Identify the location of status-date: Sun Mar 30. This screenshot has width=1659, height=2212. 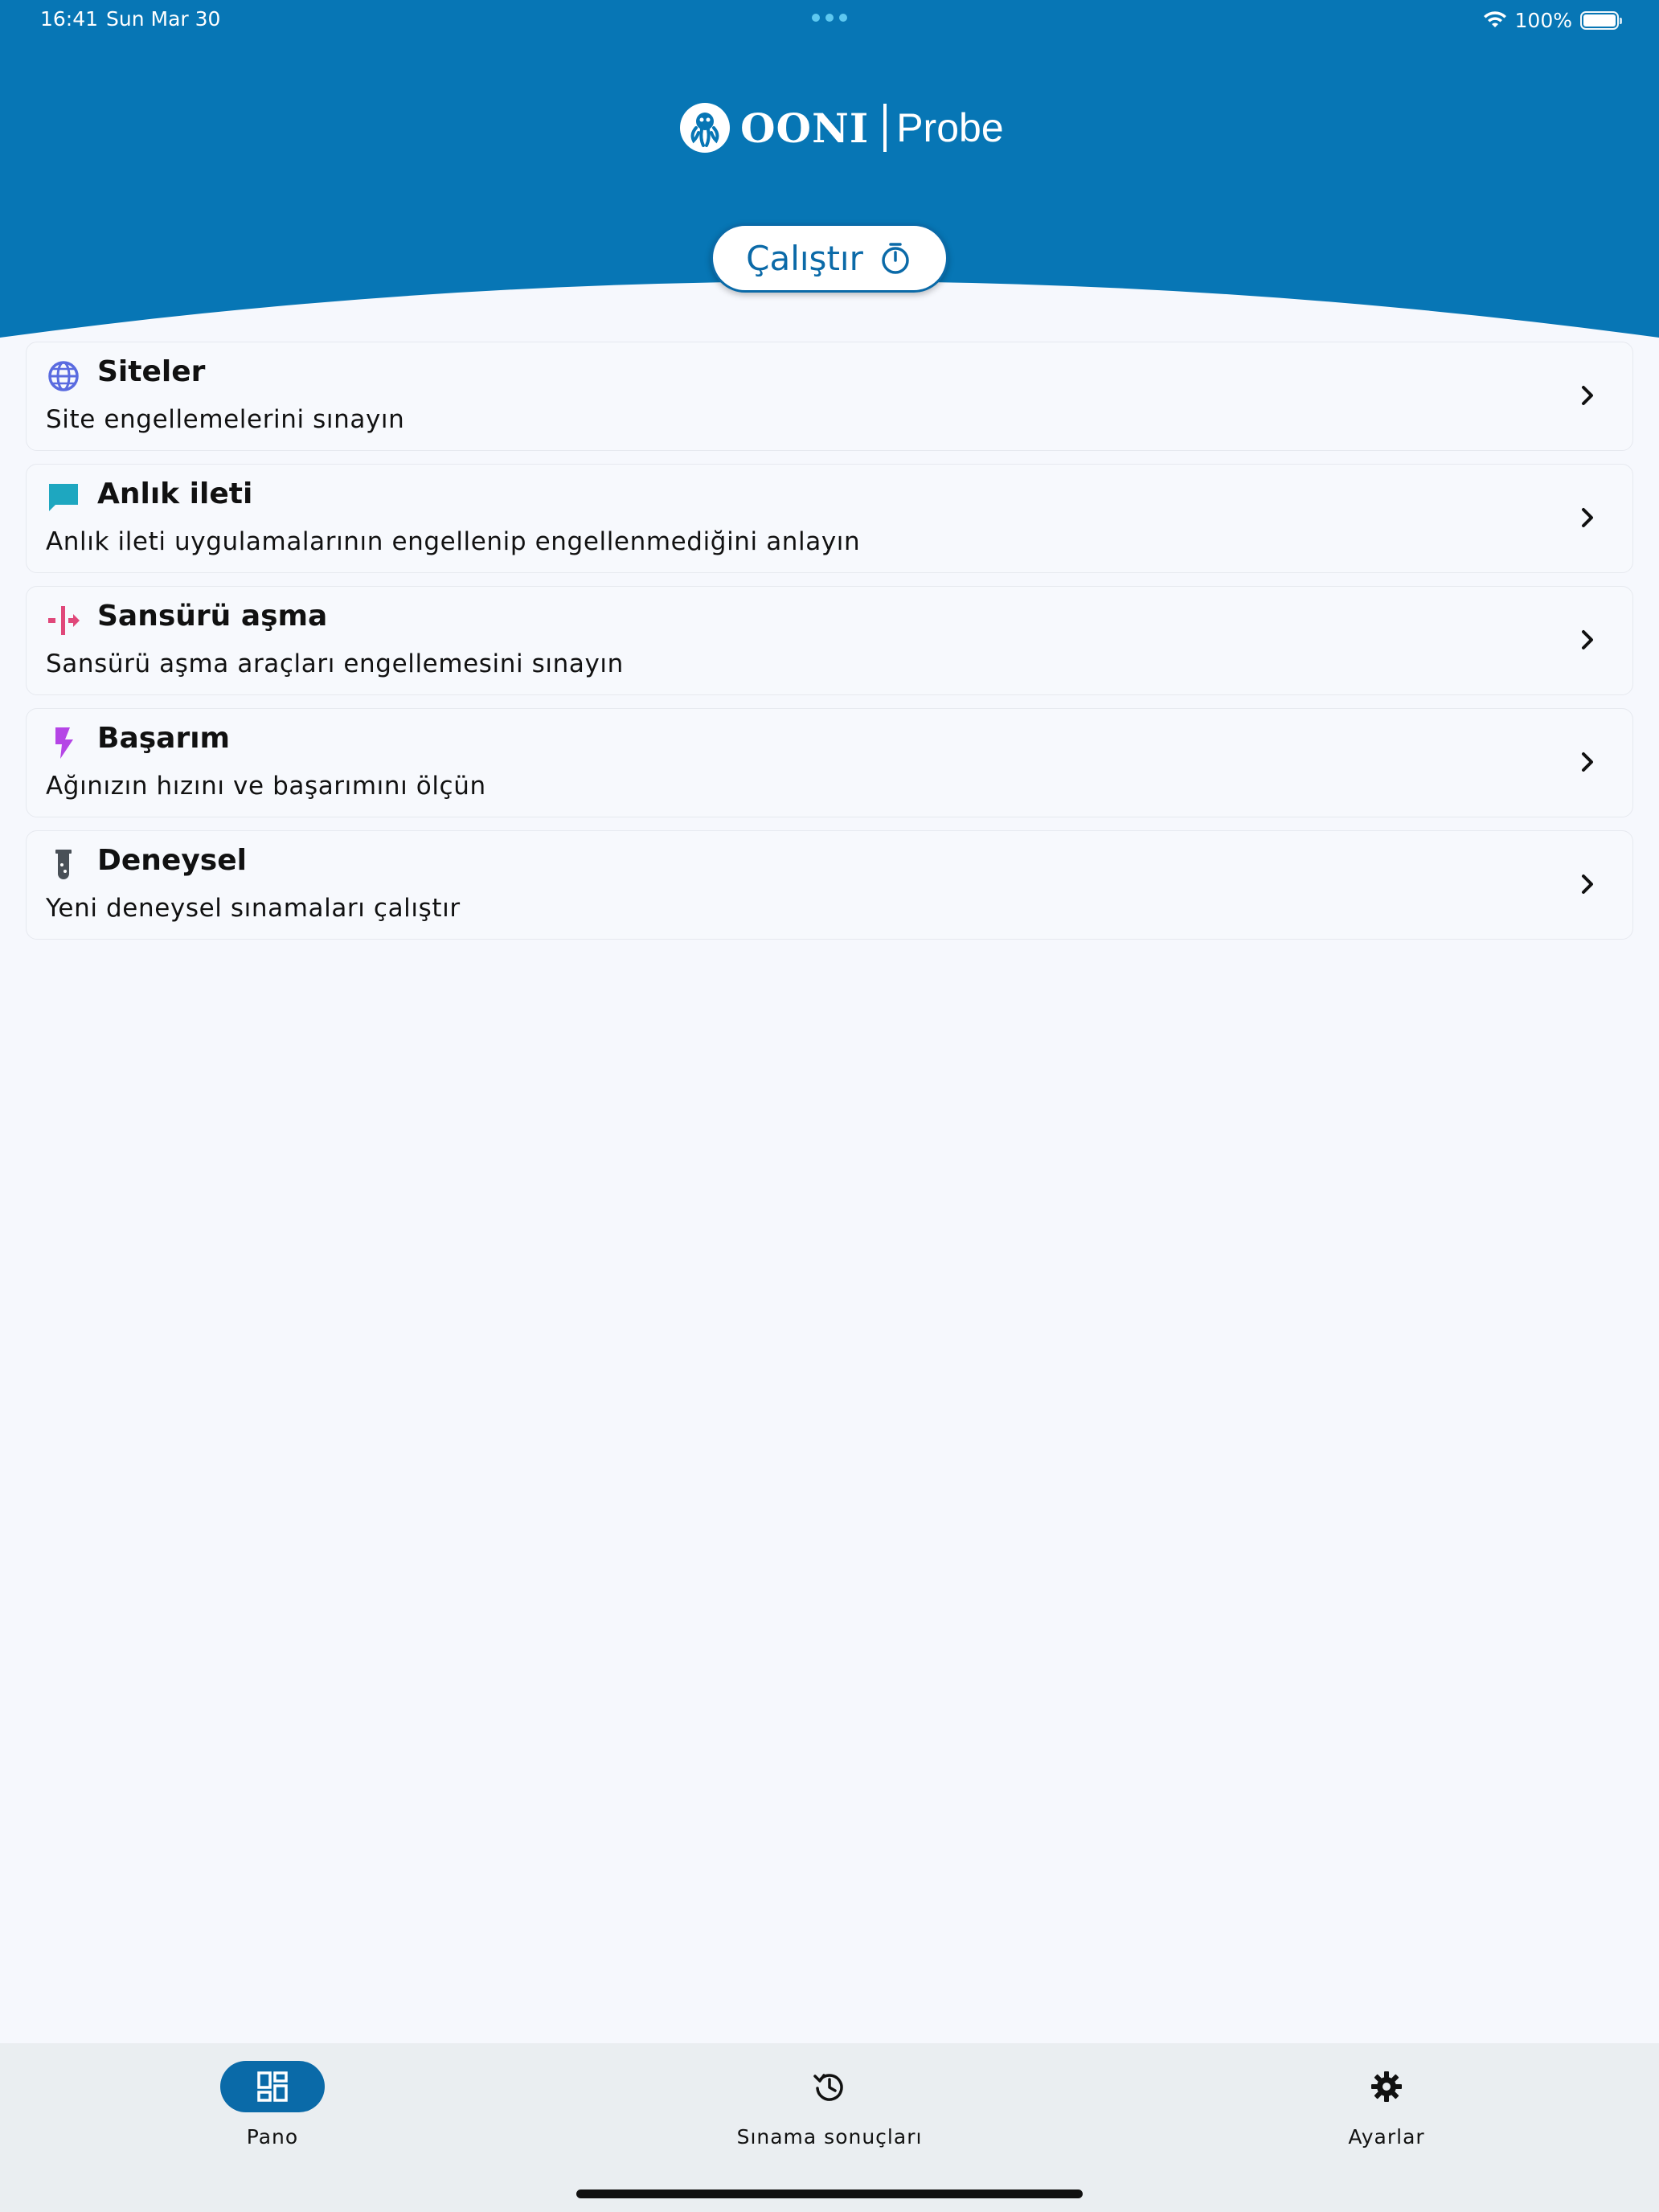
(163, 19).